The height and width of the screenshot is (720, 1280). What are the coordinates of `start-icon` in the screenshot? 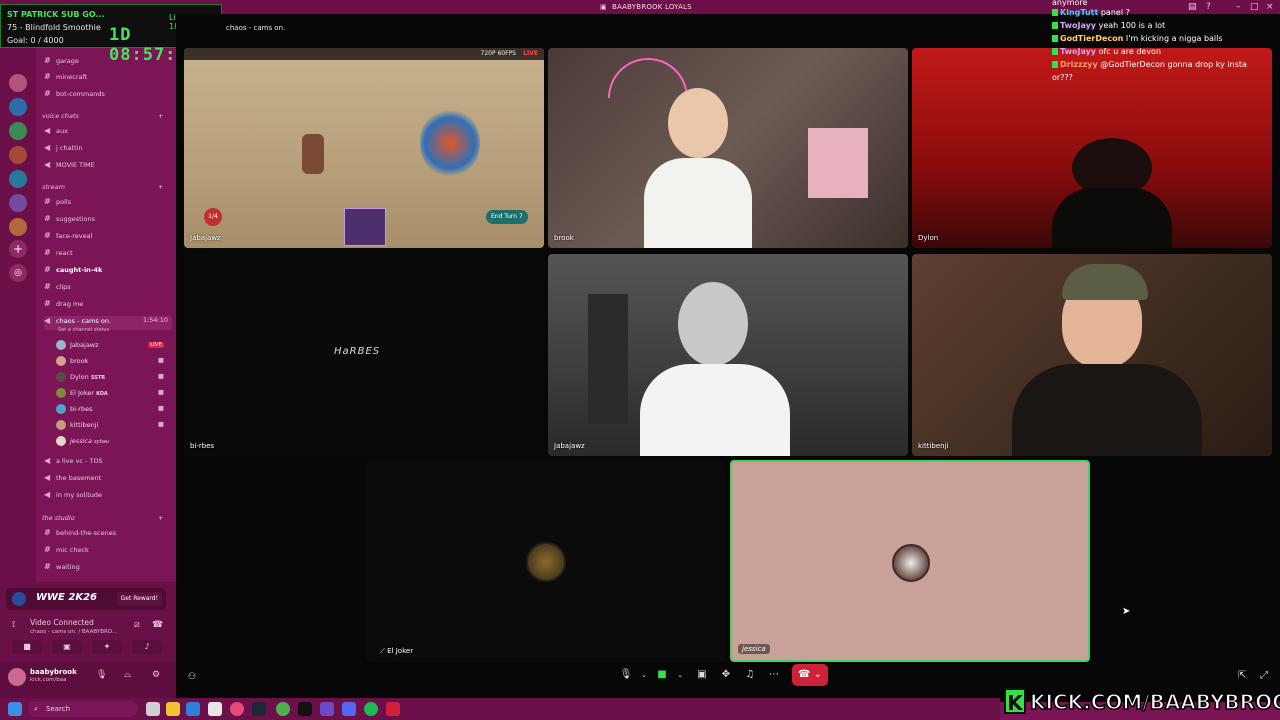 It's located at (15, 709).